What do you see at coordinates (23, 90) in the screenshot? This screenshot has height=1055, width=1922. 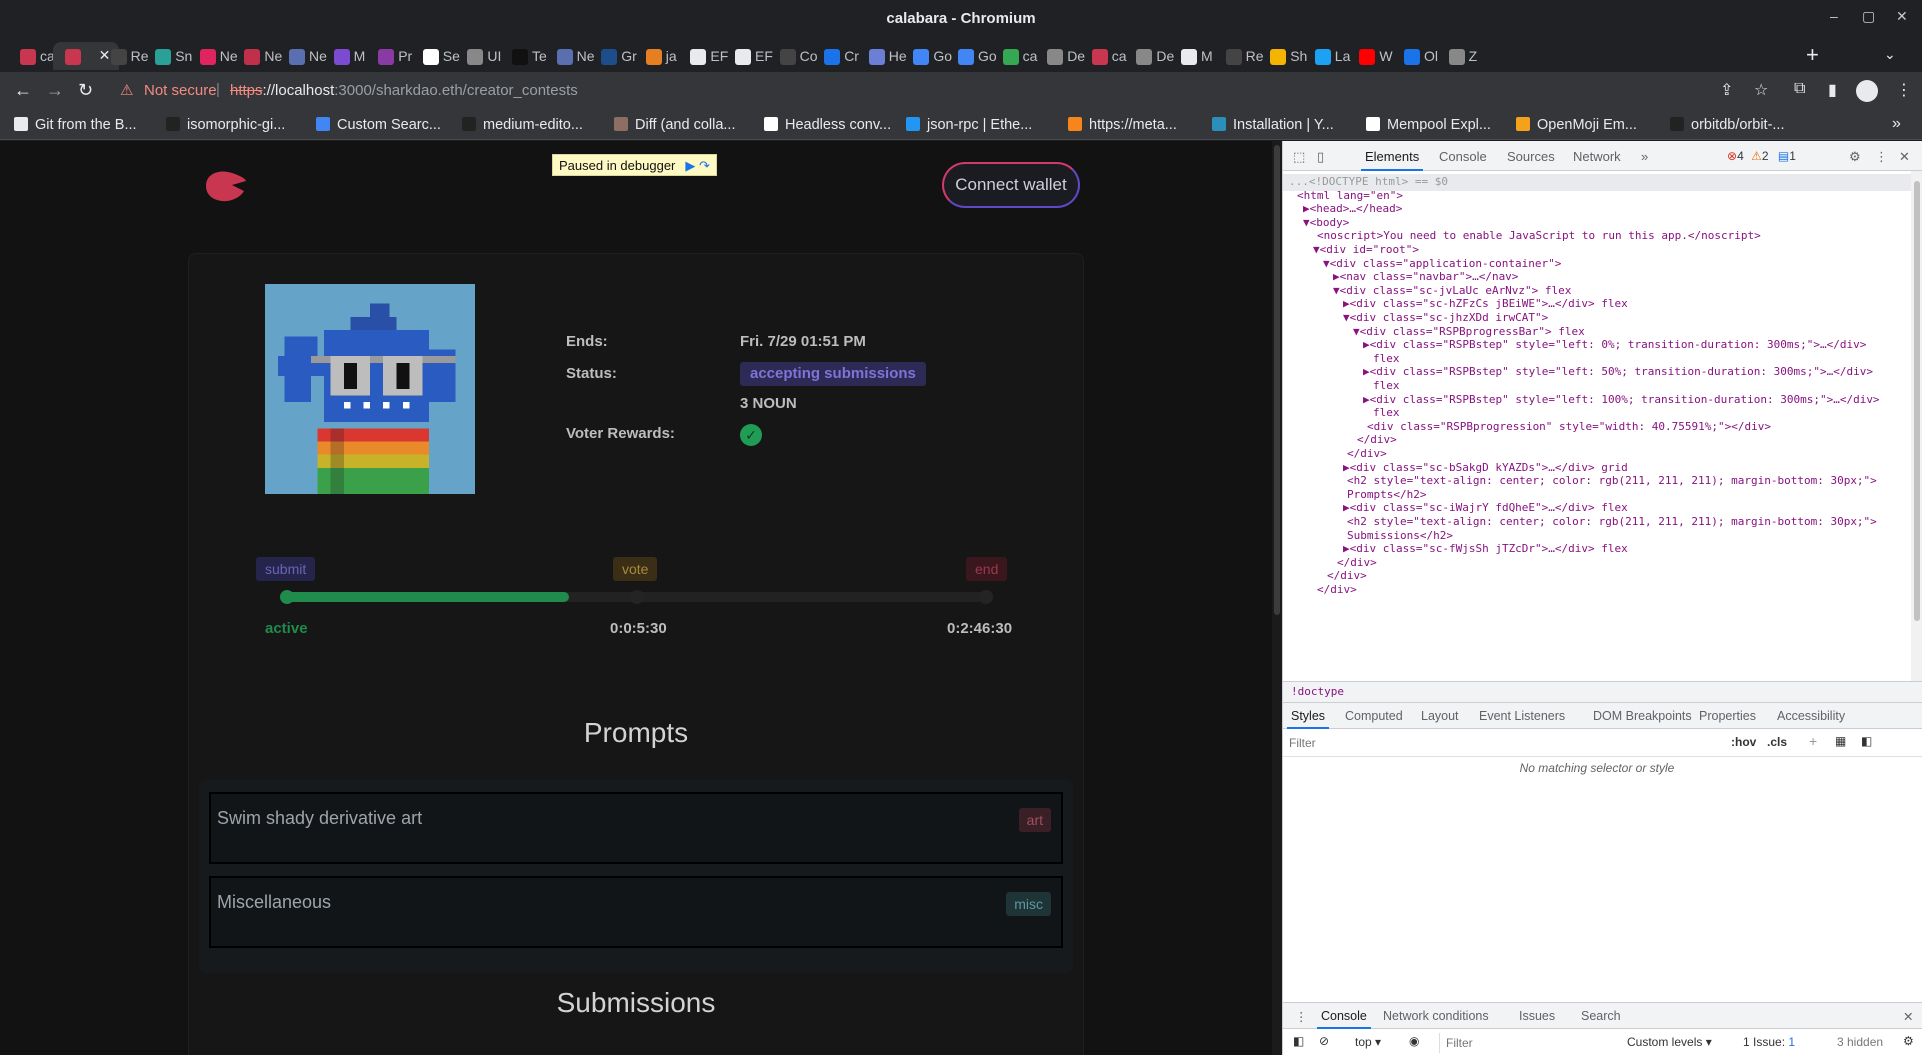 I see `back-icon: ←` at bounding box center [23, 90].